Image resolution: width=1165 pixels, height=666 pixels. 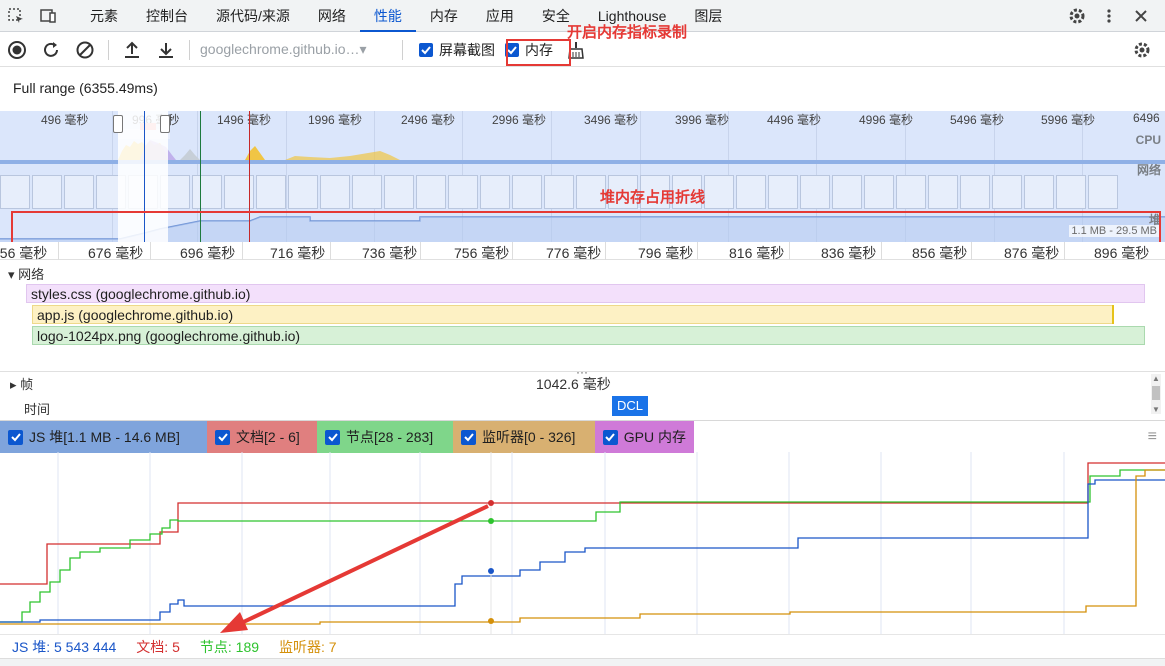 I want to click on more-options-icon, so click(x=1109, y=16).